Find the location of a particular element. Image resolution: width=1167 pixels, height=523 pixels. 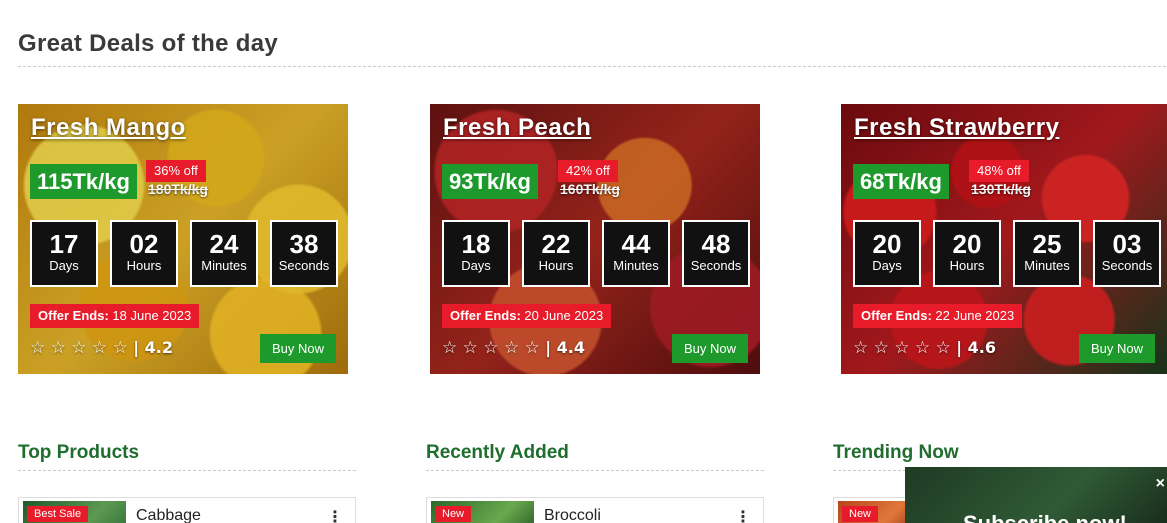

product-row-broccoli: New Broccoli ⋮ is located at coordinates (595, 510).